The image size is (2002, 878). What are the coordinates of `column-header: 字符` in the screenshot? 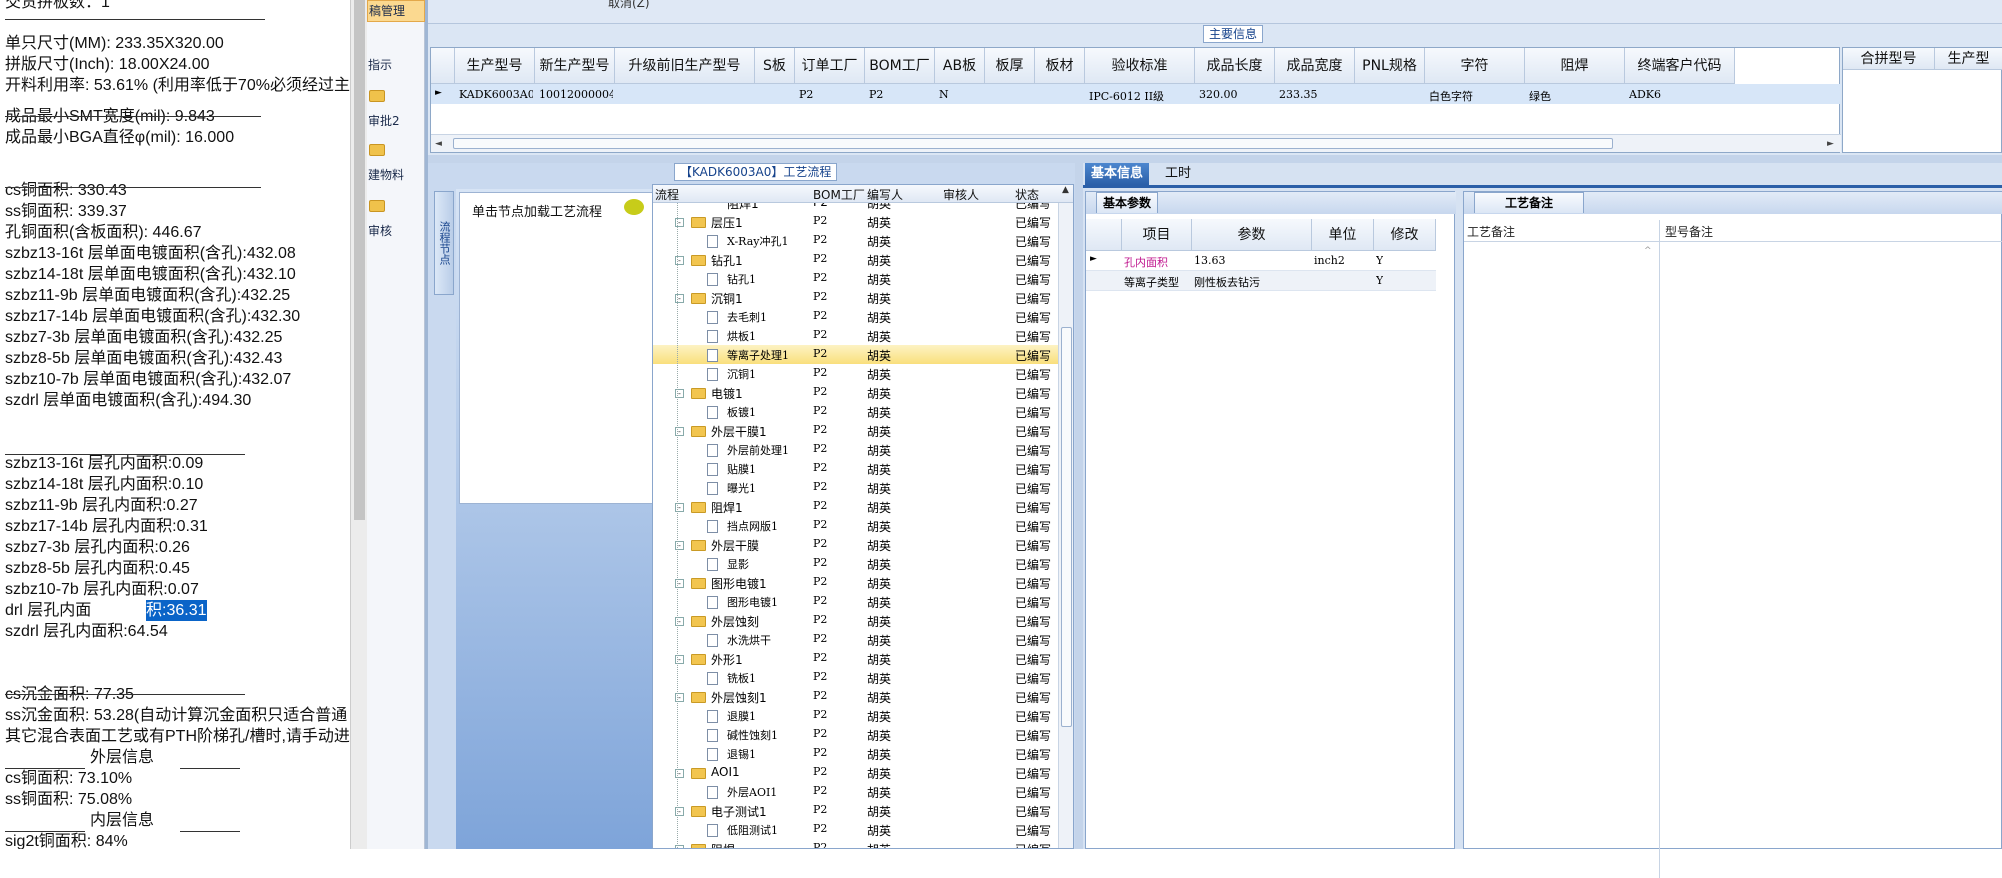 It's located at (1475, 66).